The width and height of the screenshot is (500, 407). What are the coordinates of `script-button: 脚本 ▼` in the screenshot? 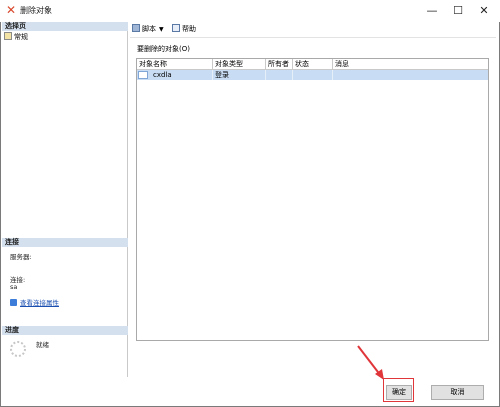 It's located at (148, 29).